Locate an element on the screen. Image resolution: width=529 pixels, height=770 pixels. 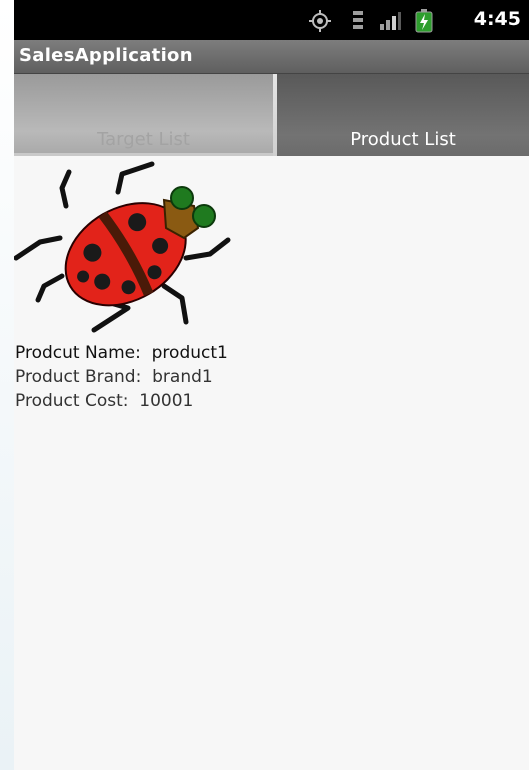
tab-label: Target List is located at coordinates (143, 139).